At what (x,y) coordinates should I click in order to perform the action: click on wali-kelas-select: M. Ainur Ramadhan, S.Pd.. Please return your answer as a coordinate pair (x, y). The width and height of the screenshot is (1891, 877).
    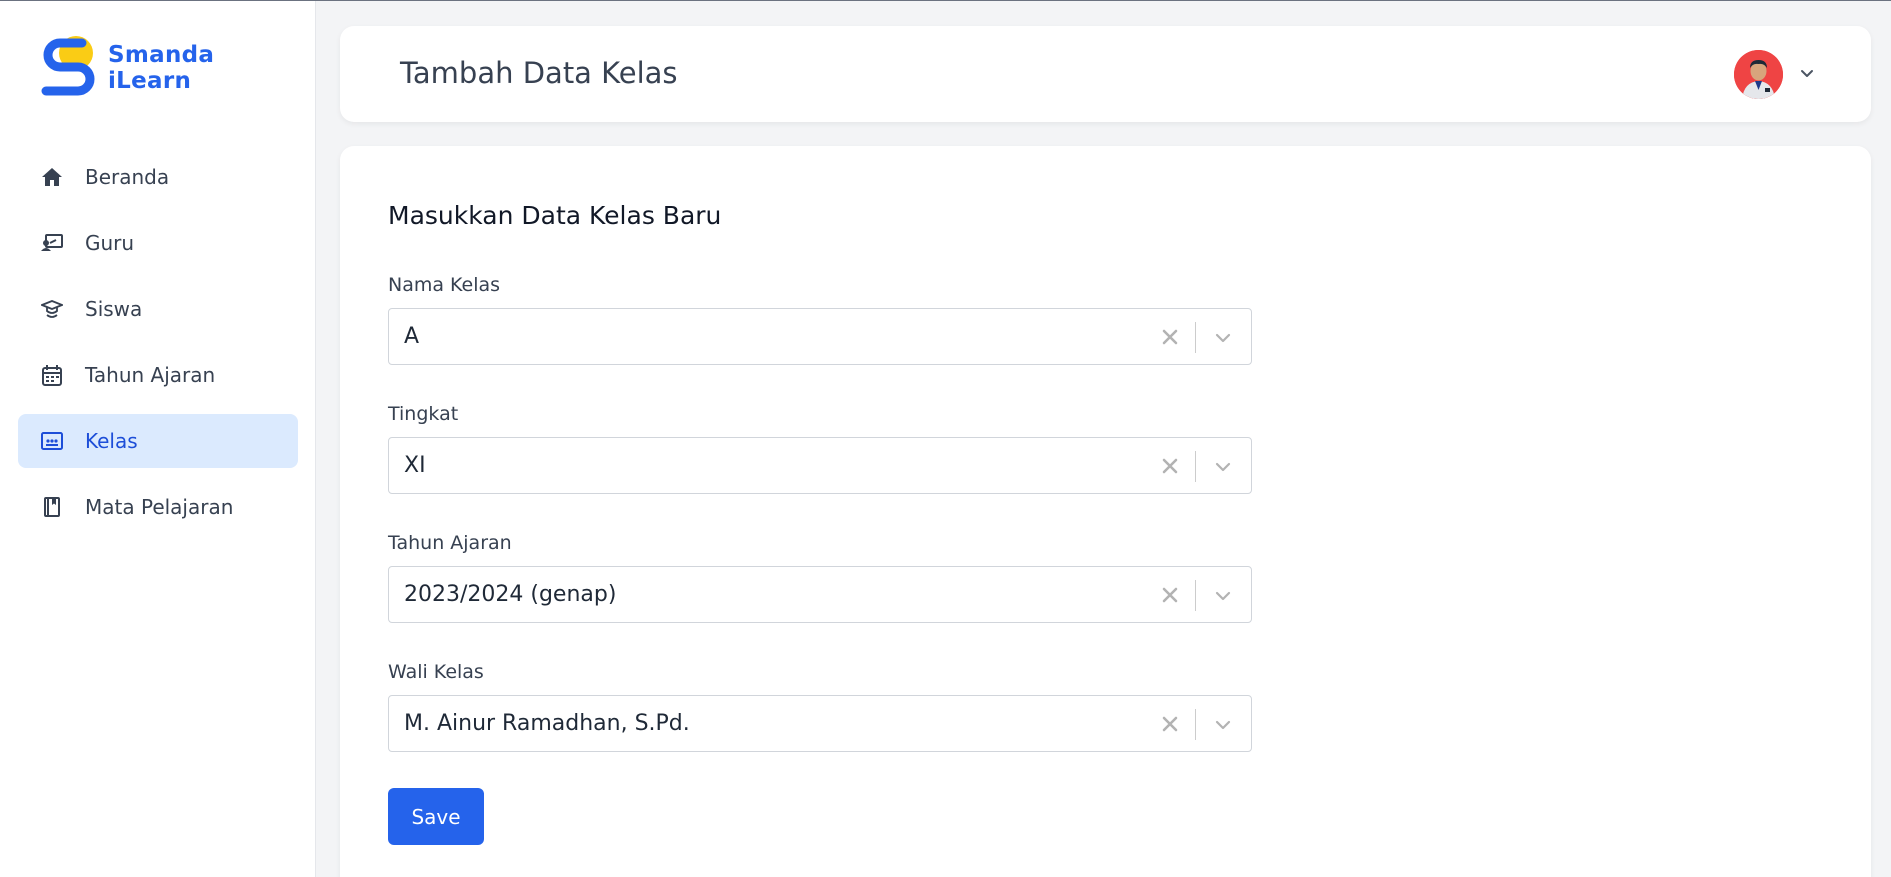
    Looking at the image, I should click on (820, 723).